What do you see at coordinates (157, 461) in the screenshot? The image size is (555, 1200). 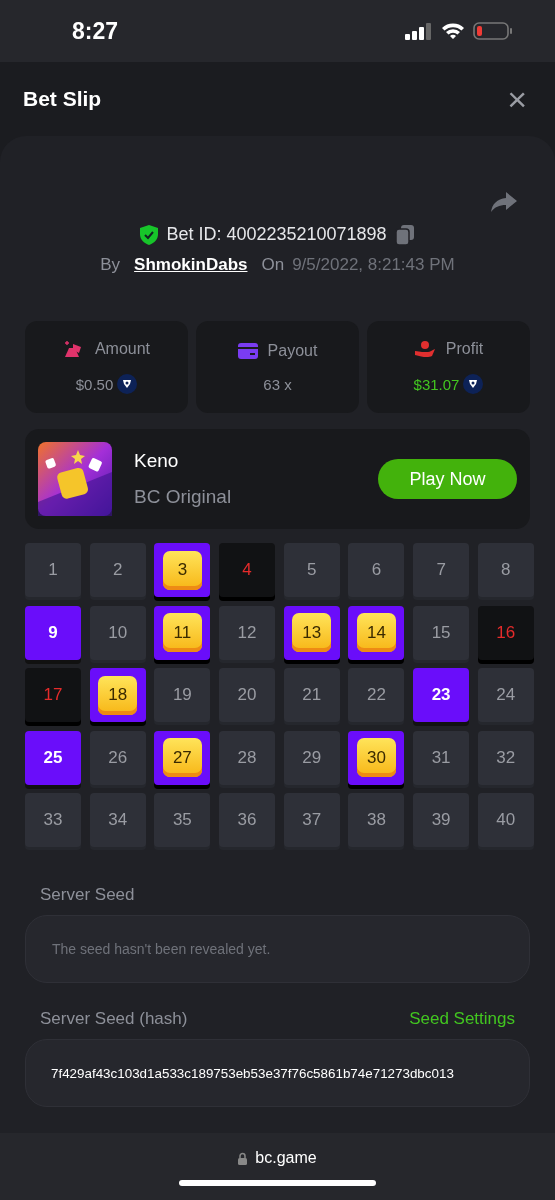 I see `game-name: Keno` at bounding box center [157, 461].